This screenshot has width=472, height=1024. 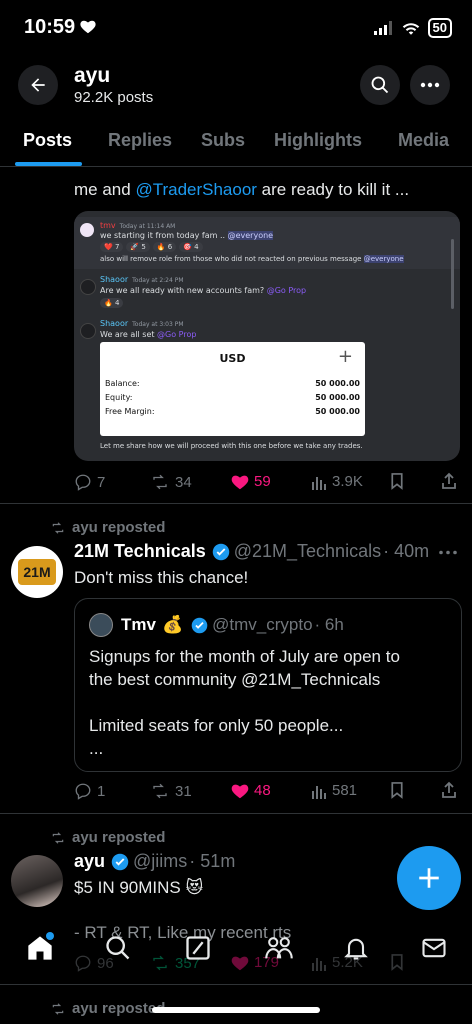 What do you see at coordinates (120, 861) in the screenshot?
I see `verified-badge-icon` at bounding box center [120, 861].